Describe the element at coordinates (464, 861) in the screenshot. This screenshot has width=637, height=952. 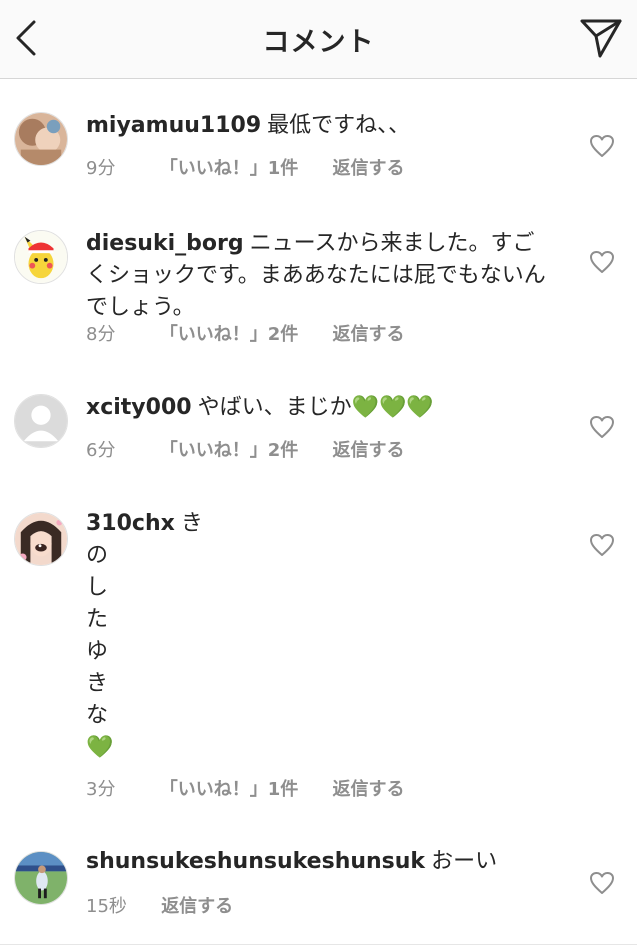
I see `comment-text: おーい` at that location.